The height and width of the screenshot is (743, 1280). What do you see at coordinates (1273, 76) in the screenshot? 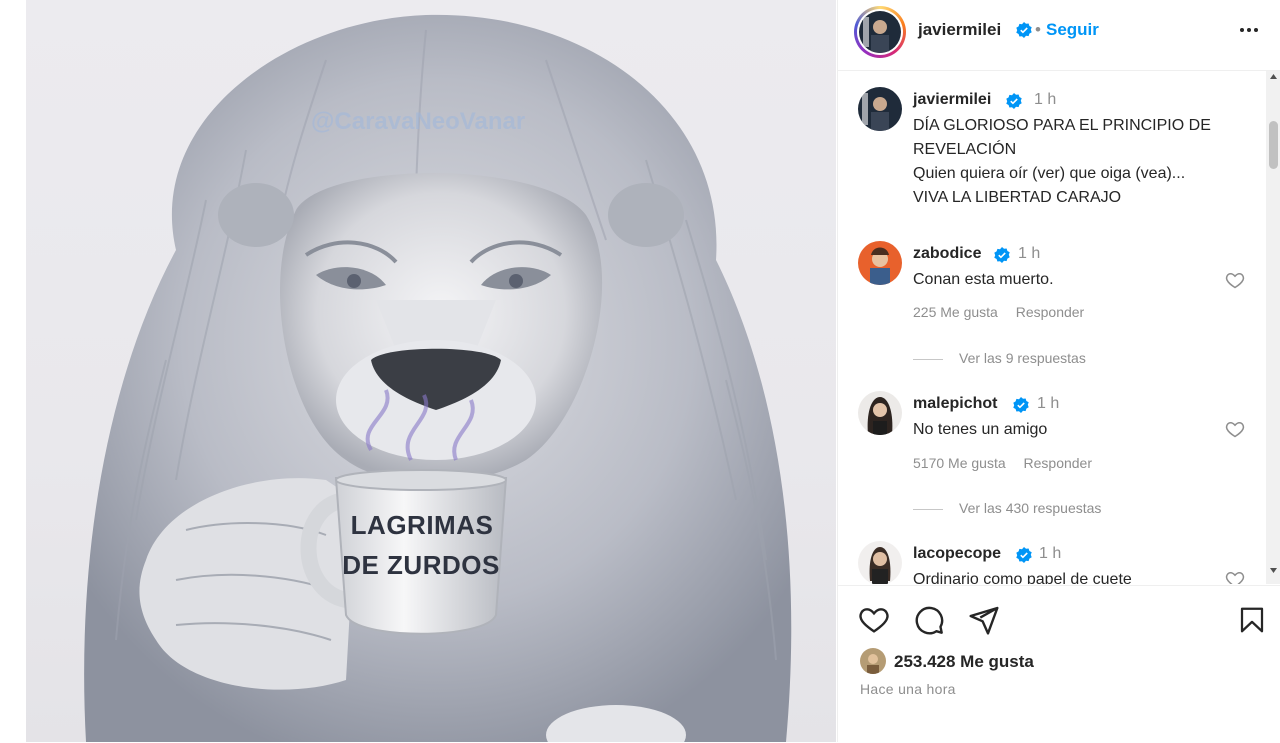
I see `scroll-up-icon` at bounding box center [1273, 76].